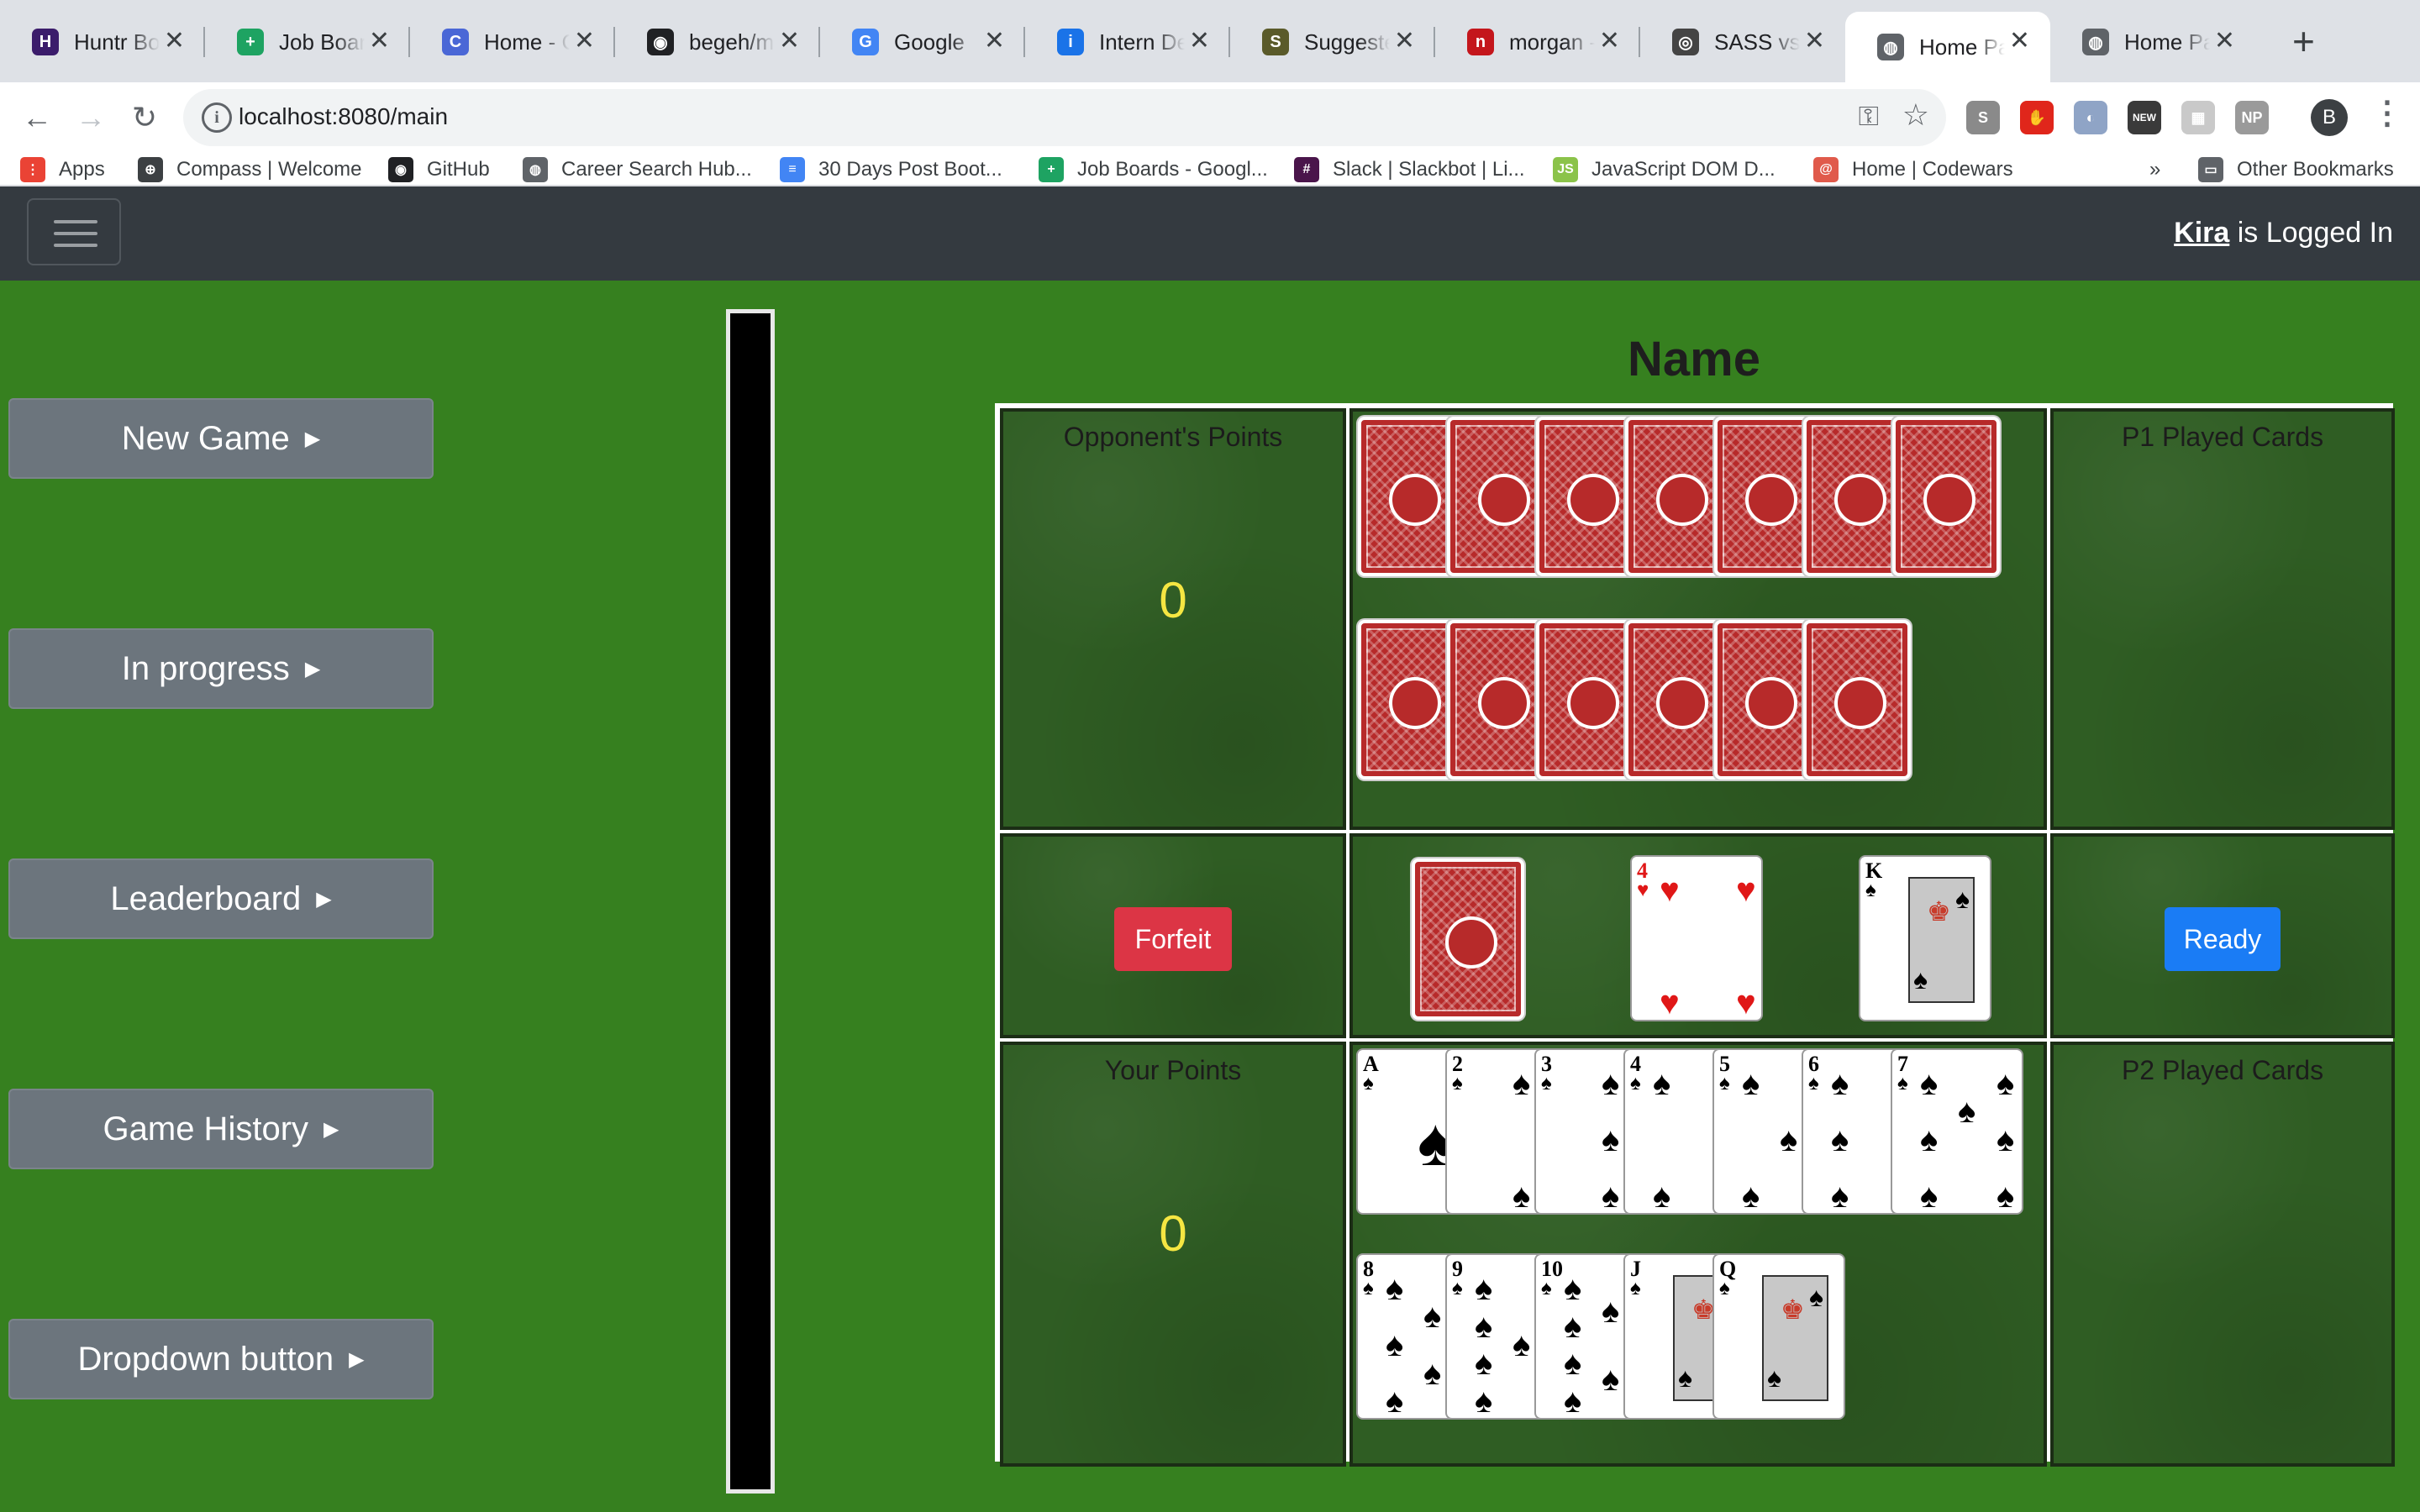 This screenshot has height=1512, width=2420. I want to click on browser-tab: n morgan - n✕, so click(1537, 42).